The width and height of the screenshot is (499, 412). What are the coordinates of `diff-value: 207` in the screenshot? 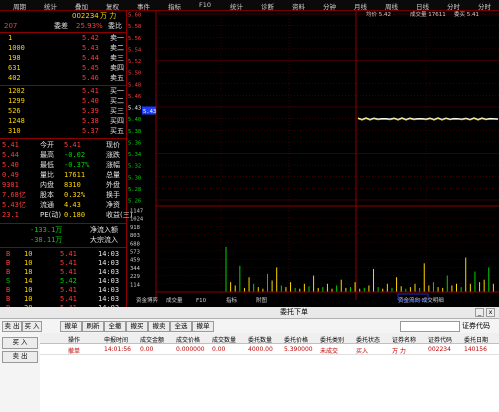 It's located at (11, 26).